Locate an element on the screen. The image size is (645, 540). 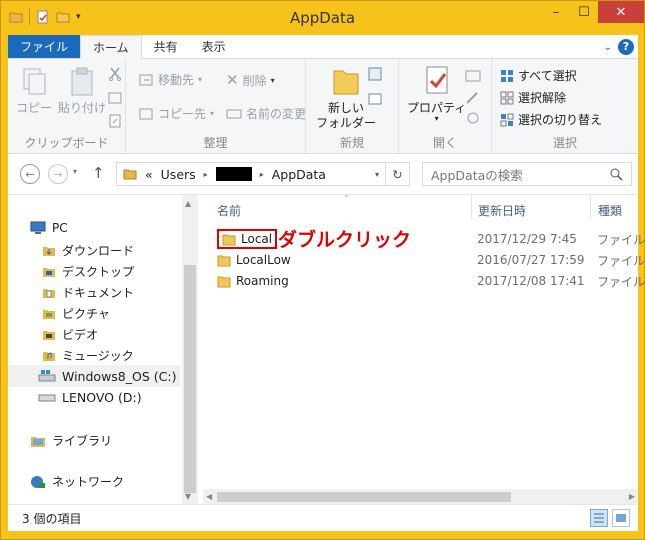
view-buttons is located at coordinates (610, 518).